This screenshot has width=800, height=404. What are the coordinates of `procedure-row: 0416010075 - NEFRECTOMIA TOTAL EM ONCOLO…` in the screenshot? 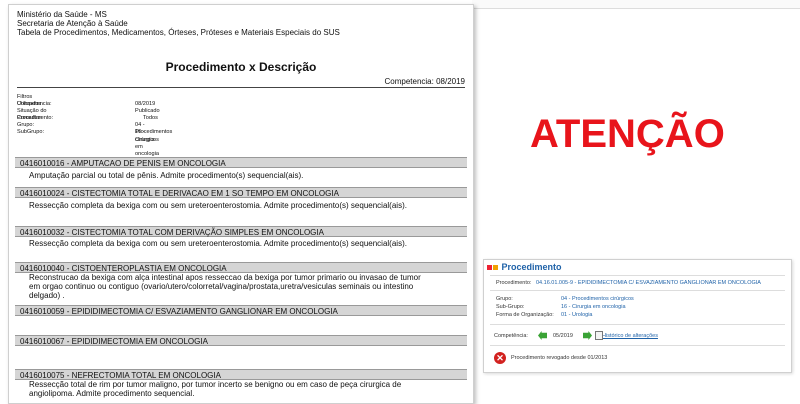 It's located at (241, 374).